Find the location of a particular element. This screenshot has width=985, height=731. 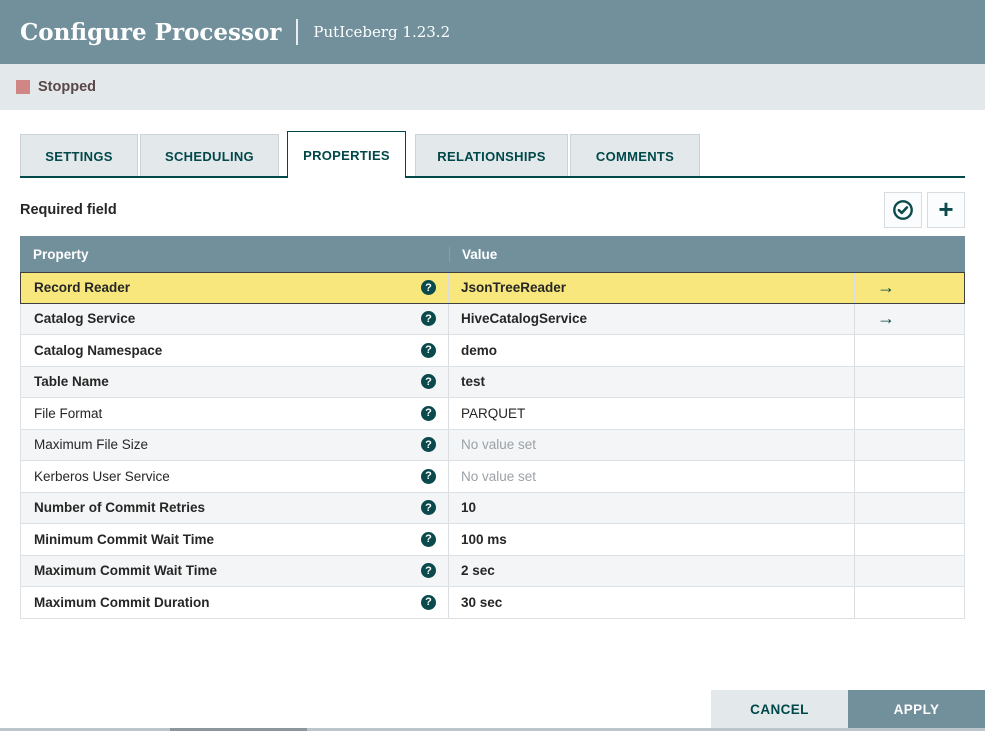

table-row: Minimum Commit Wait Time? 100 ms is located at coordinates (492, 540).